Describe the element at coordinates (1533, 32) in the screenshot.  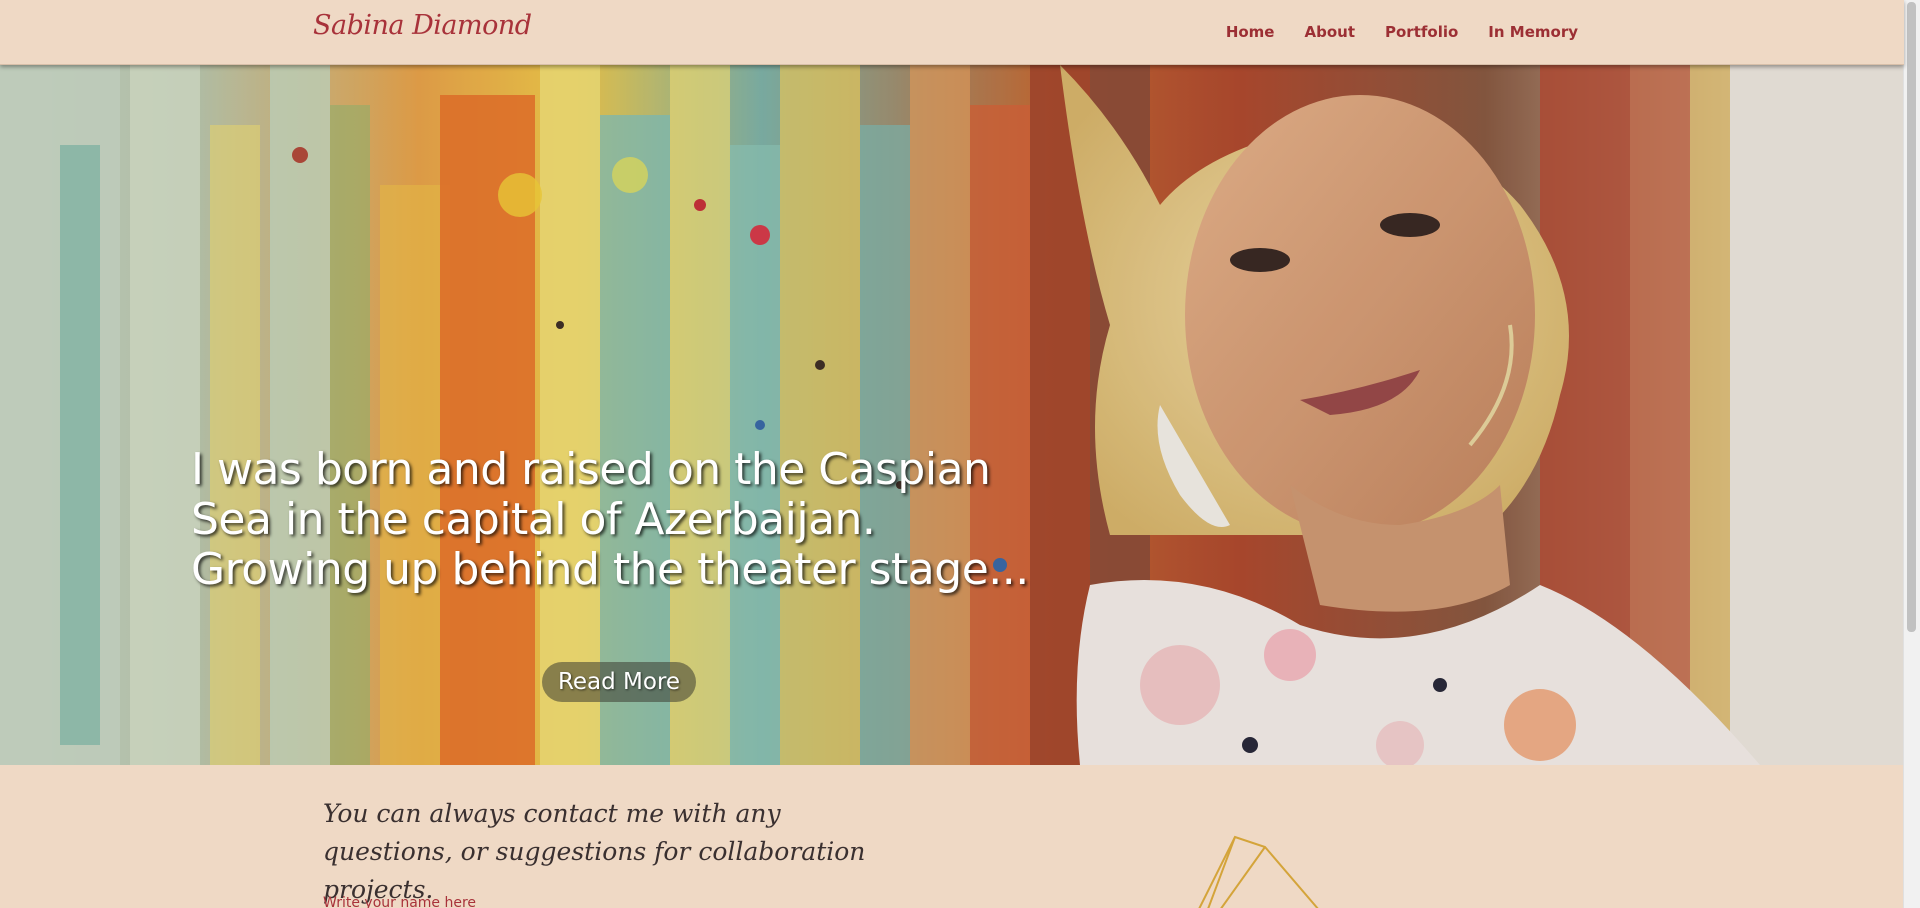
I see `nav-in-memory: In Memory` at that location.